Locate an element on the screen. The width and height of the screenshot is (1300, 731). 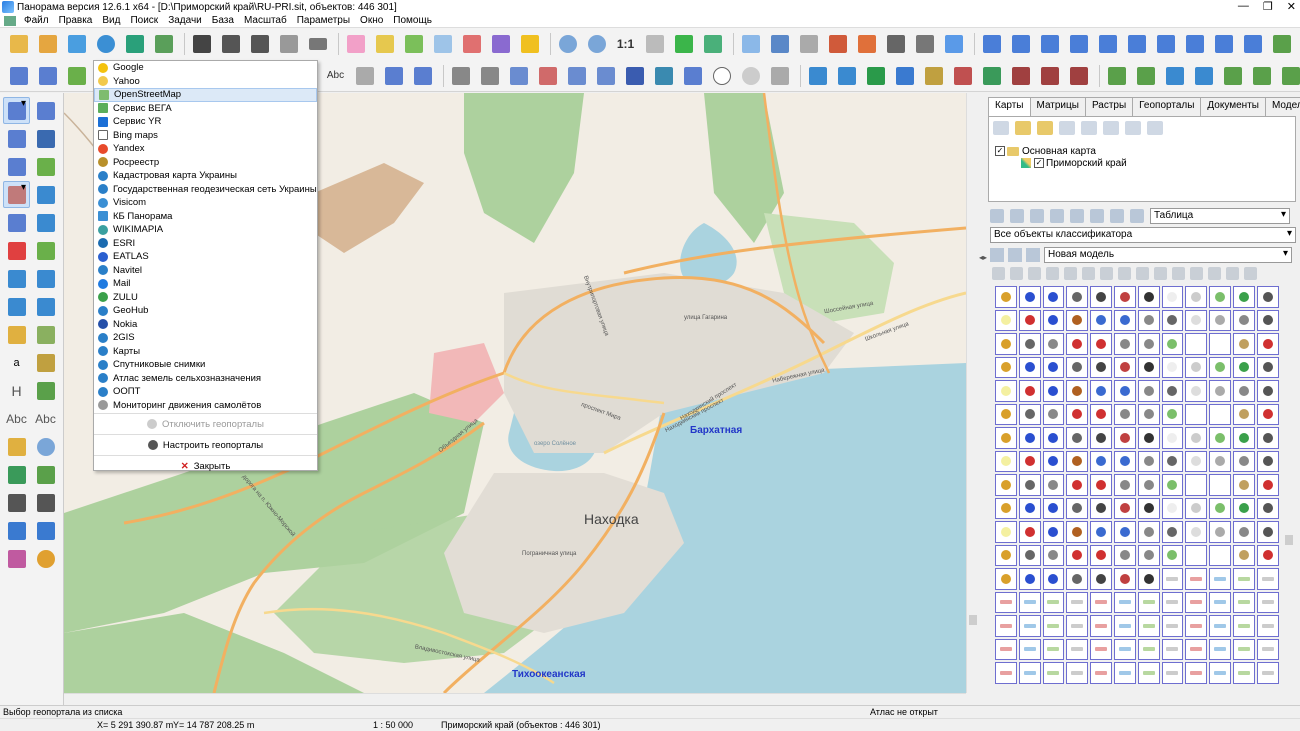
redo-arrow-icon is located at coordinates (45, 530).